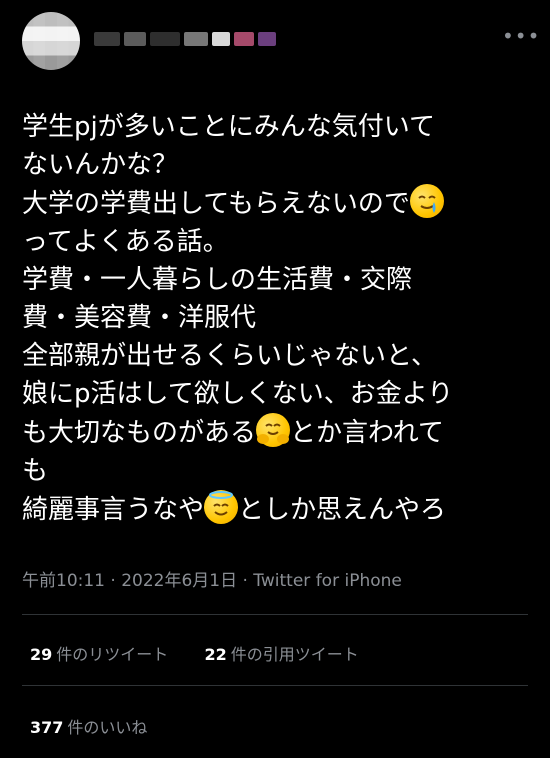 This screenshot has width=550, height=758. I want to click on display-name-pixelated, so click(194, 39).